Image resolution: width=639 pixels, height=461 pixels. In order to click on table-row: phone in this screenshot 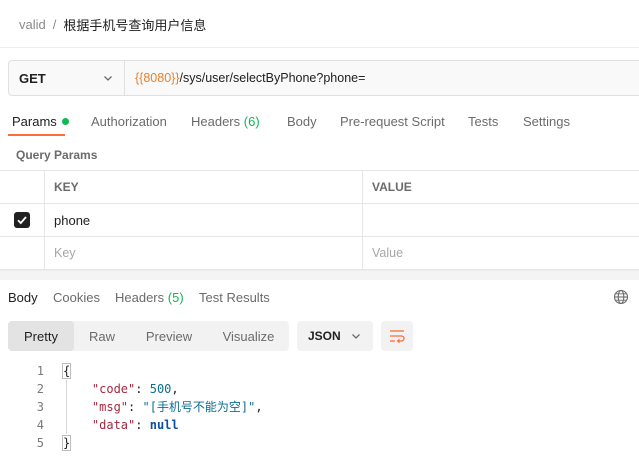, I will do `click(319, 220)`.